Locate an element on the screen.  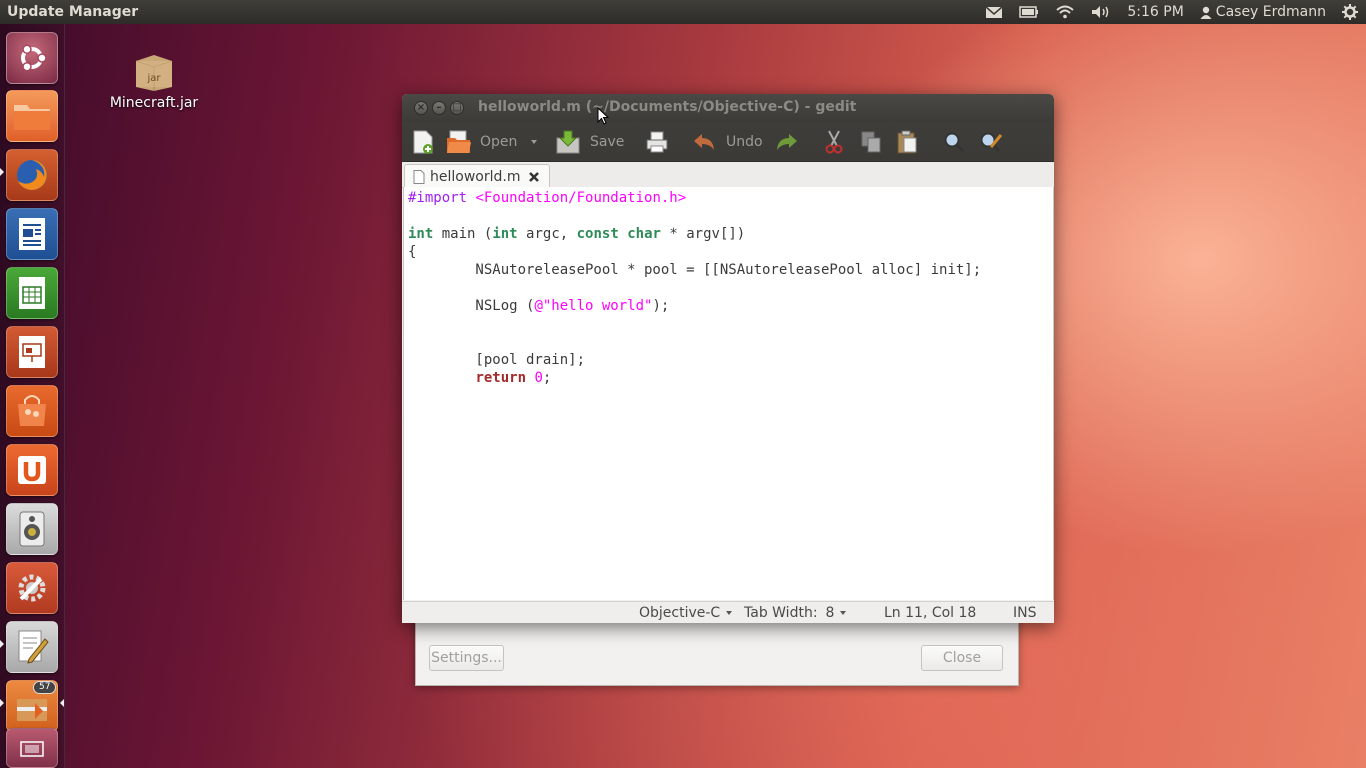
insert-mode: INS is located at coordinates (1025, 613).